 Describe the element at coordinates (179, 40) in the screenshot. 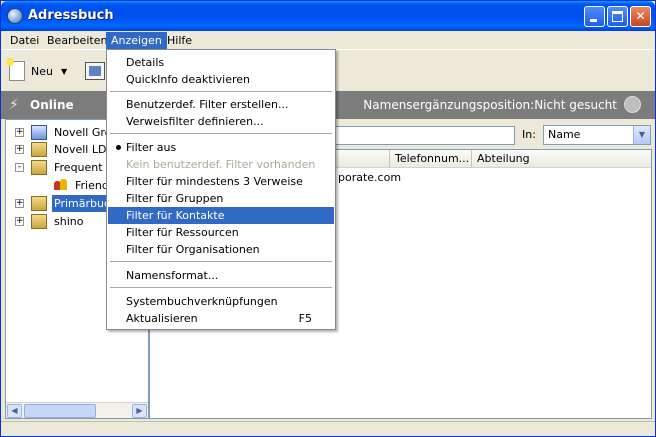

I see `menu-hilfe: Hilfe` at that location.